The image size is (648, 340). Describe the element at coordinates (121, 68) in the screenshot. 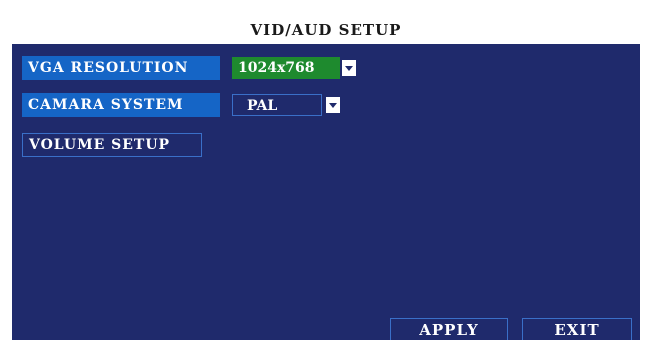

I see `vga-resolution-label: VGA RESOLUTION` at that location.